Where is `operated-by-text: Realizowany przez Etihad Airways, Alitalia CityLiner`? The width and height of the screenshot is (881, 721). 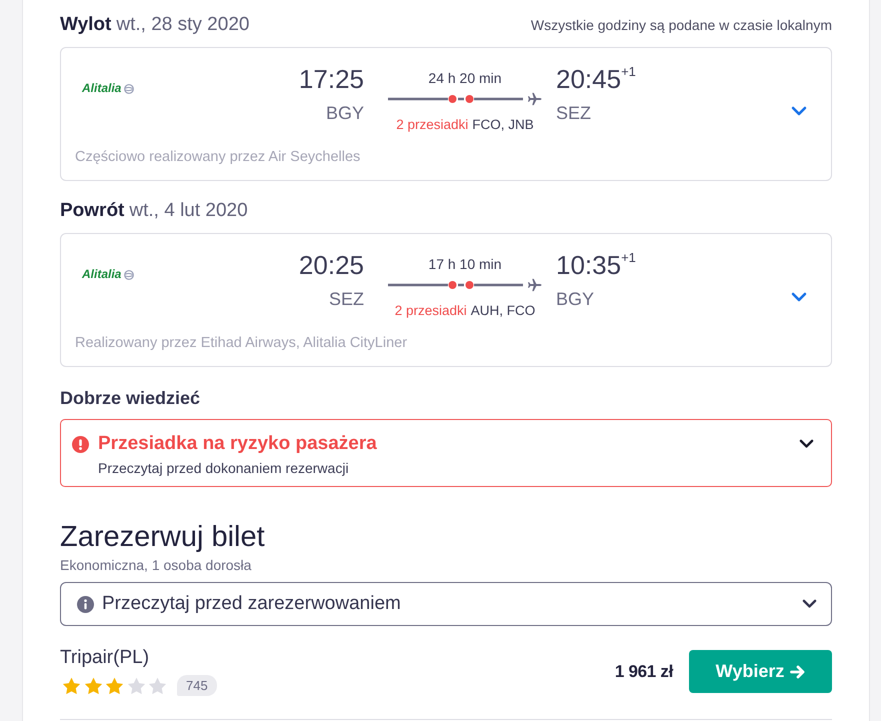
operated-by-text: Realizowany przez Etihad Airways, Alitalia CityLiner is located at coordinates (241, 343).